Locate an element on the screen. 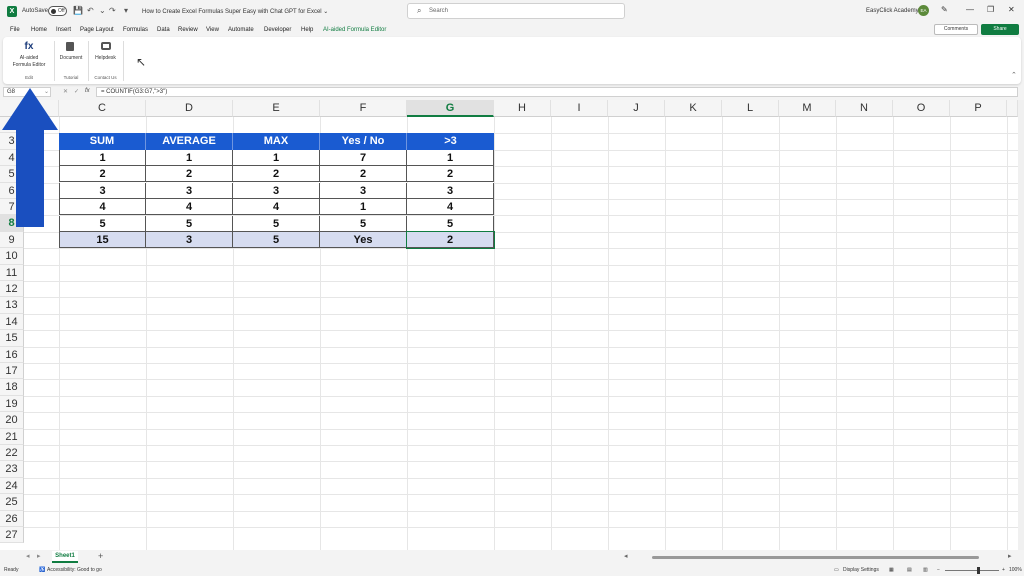 Image resolution: width=1024 pixels, height=576 pixels. column-header: E is located at coordinates (276, 108).